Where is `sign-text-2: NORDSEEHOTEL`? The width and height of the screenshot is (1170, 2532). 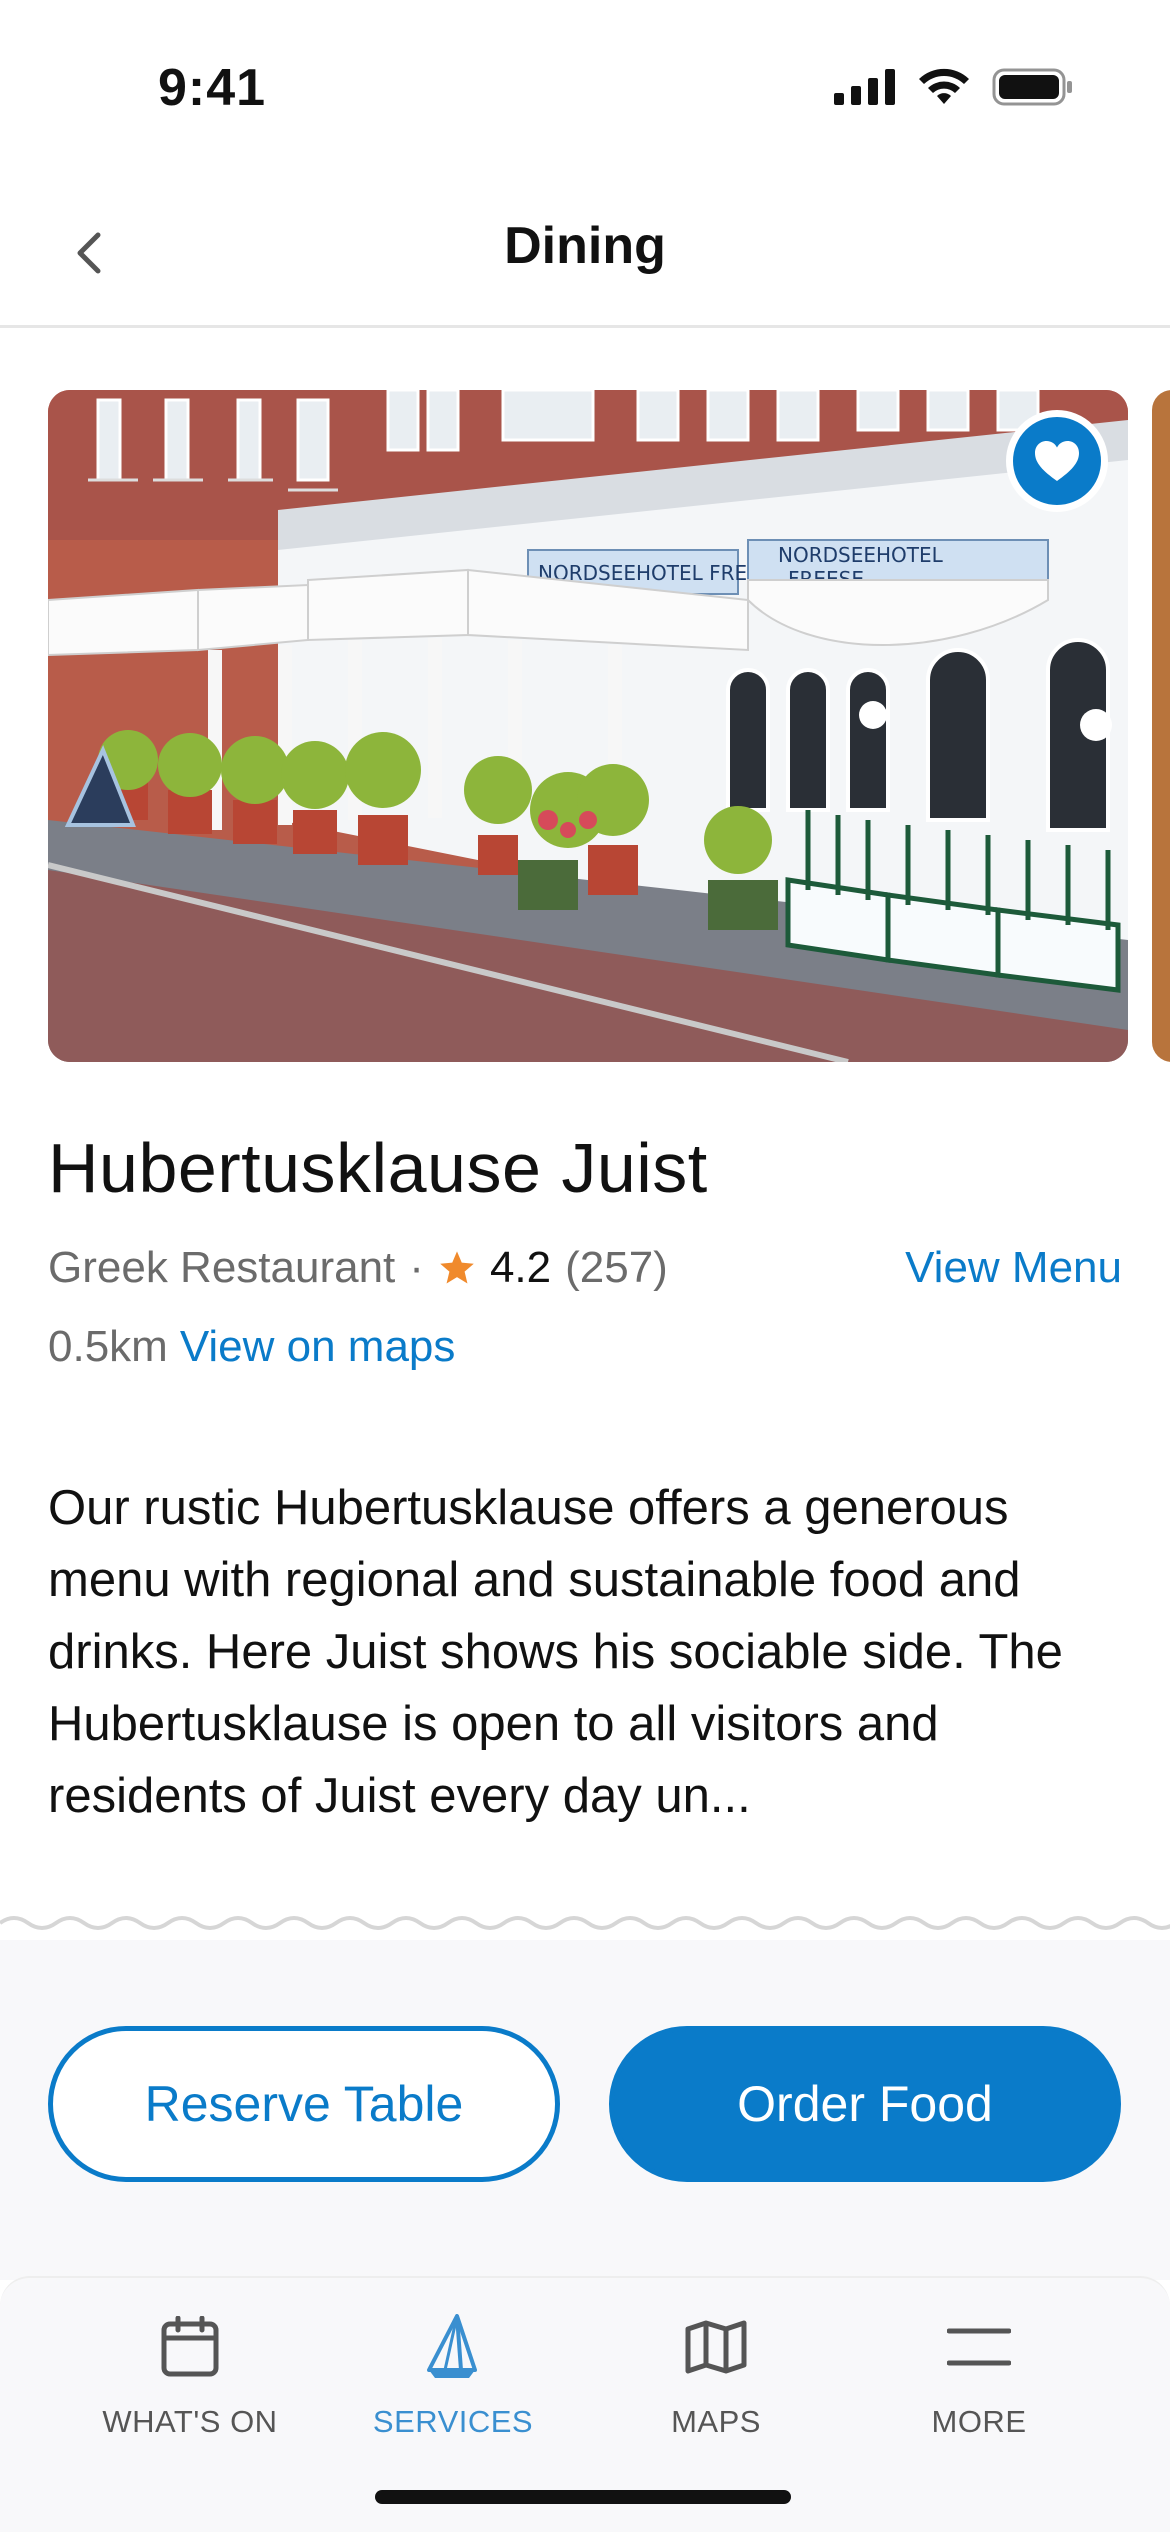
sign-text-2: NORDSEEHOTEL is located at coordinates (861, 555).